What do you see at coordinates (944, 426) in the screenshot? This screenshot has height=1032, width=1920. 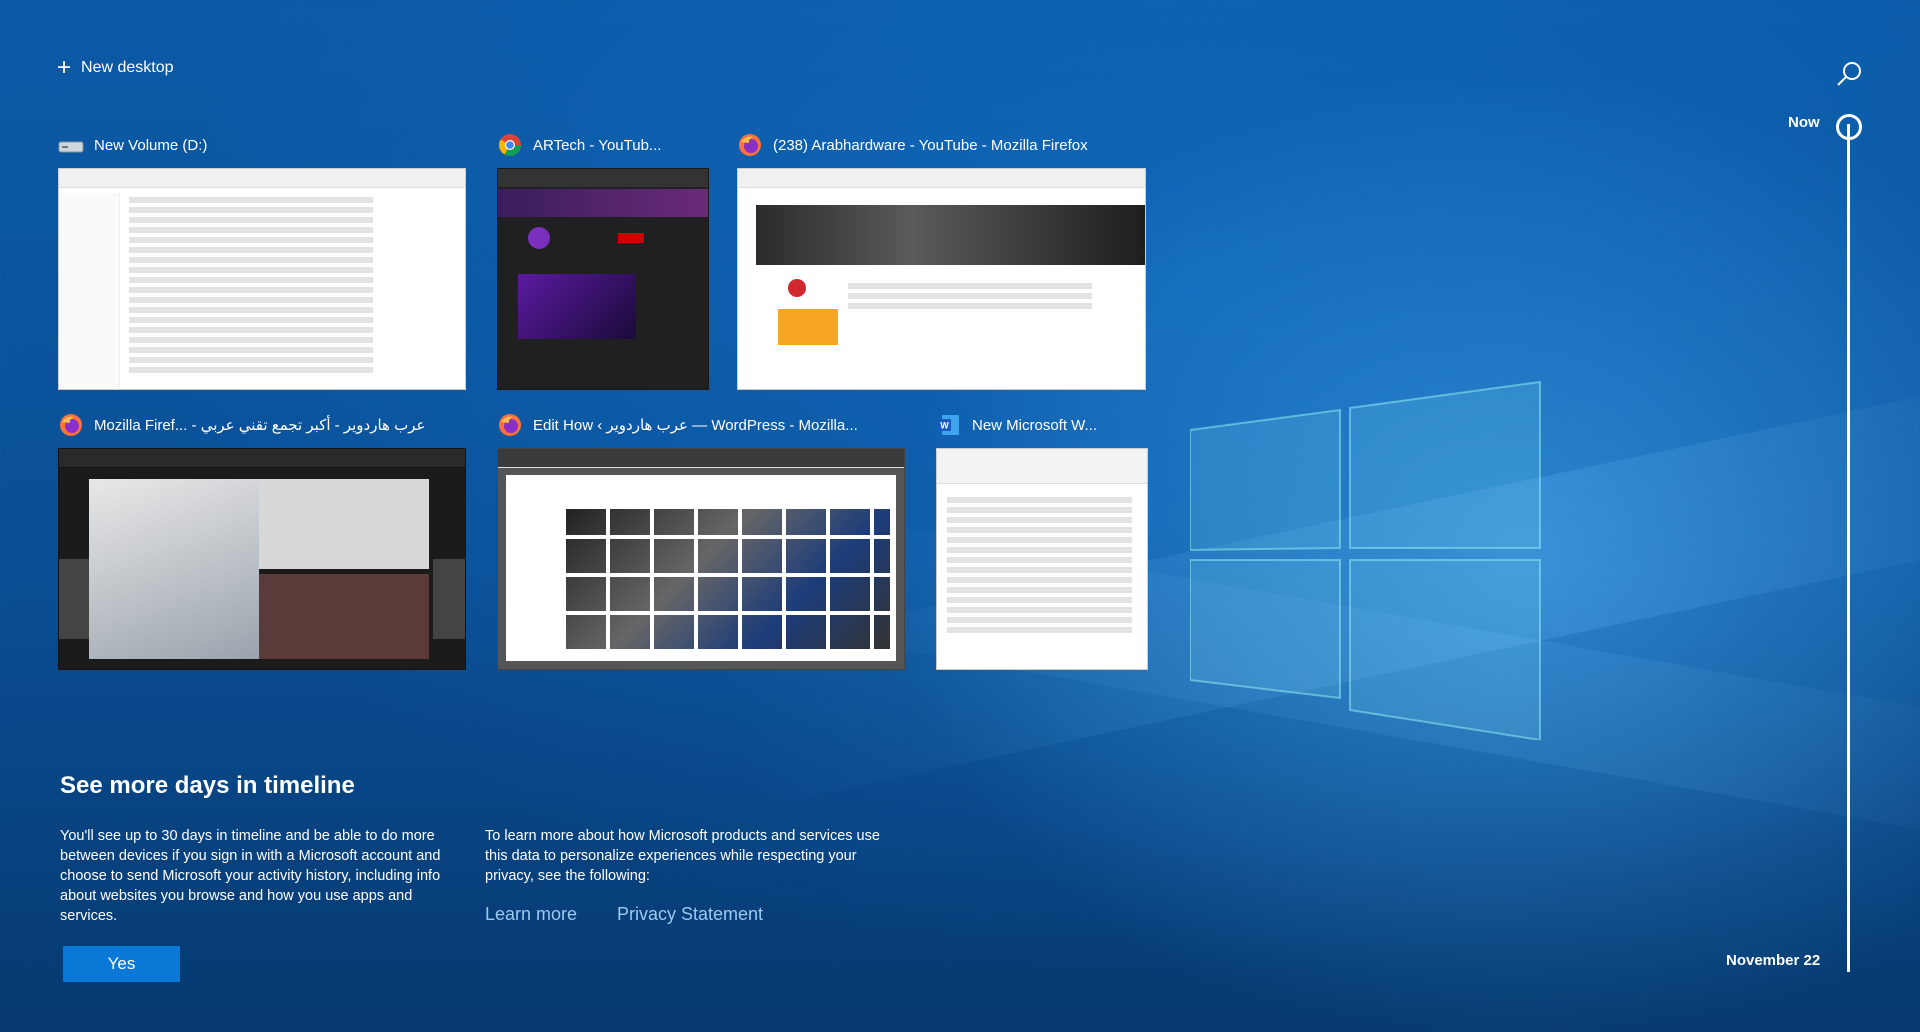 I see `svg-text: W` at bounding box center [944, 426].